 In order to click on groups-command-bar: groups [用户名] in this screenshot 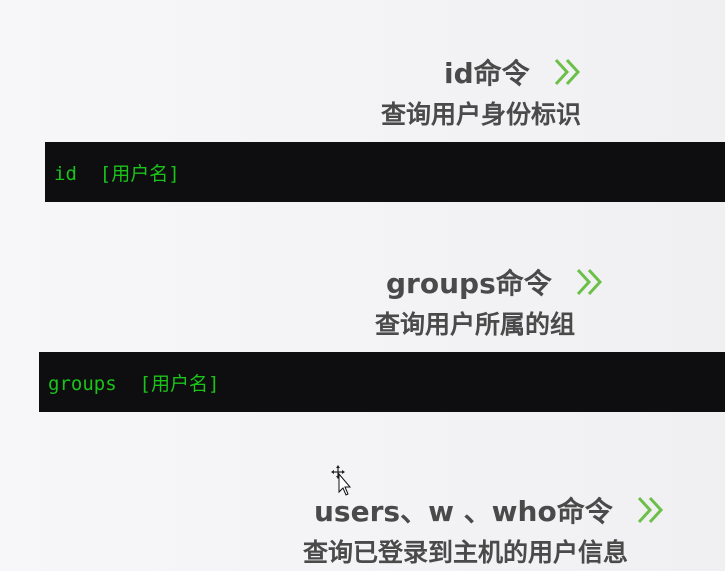, I will do `click(382, 382)`.